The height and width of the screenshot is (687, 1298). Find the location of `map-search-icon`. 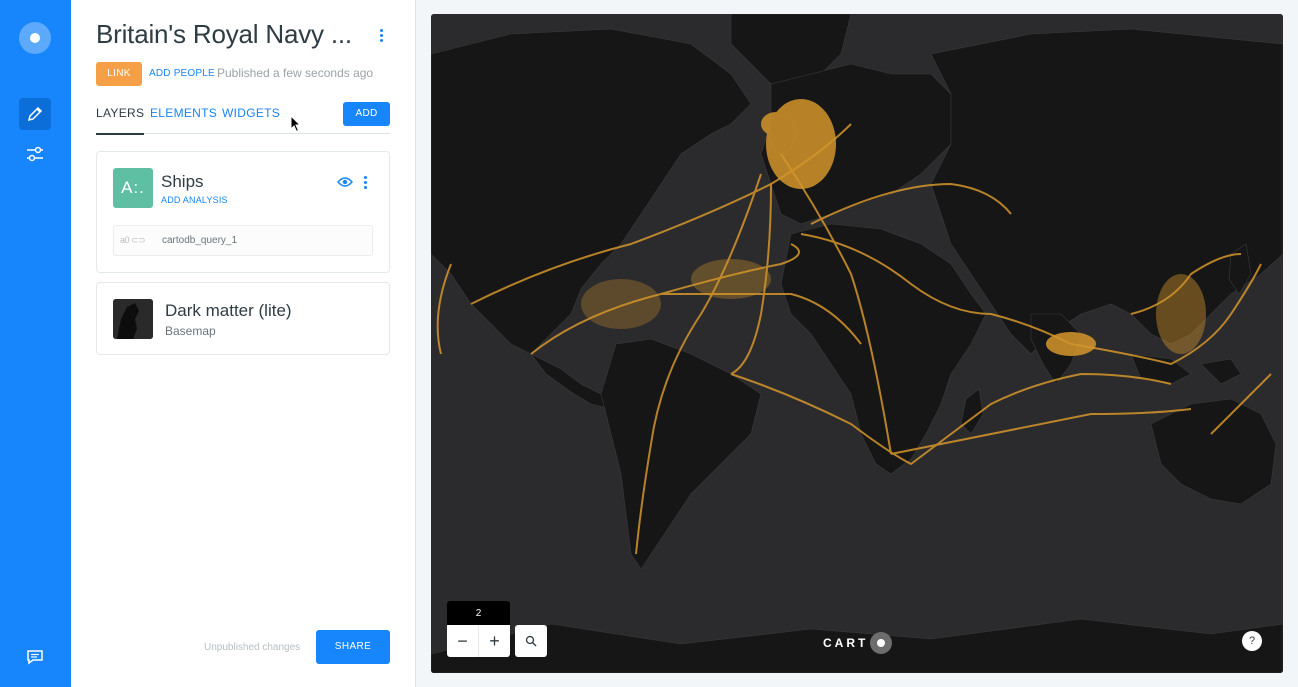

map-search-icon is located at coordinates (531, 641).